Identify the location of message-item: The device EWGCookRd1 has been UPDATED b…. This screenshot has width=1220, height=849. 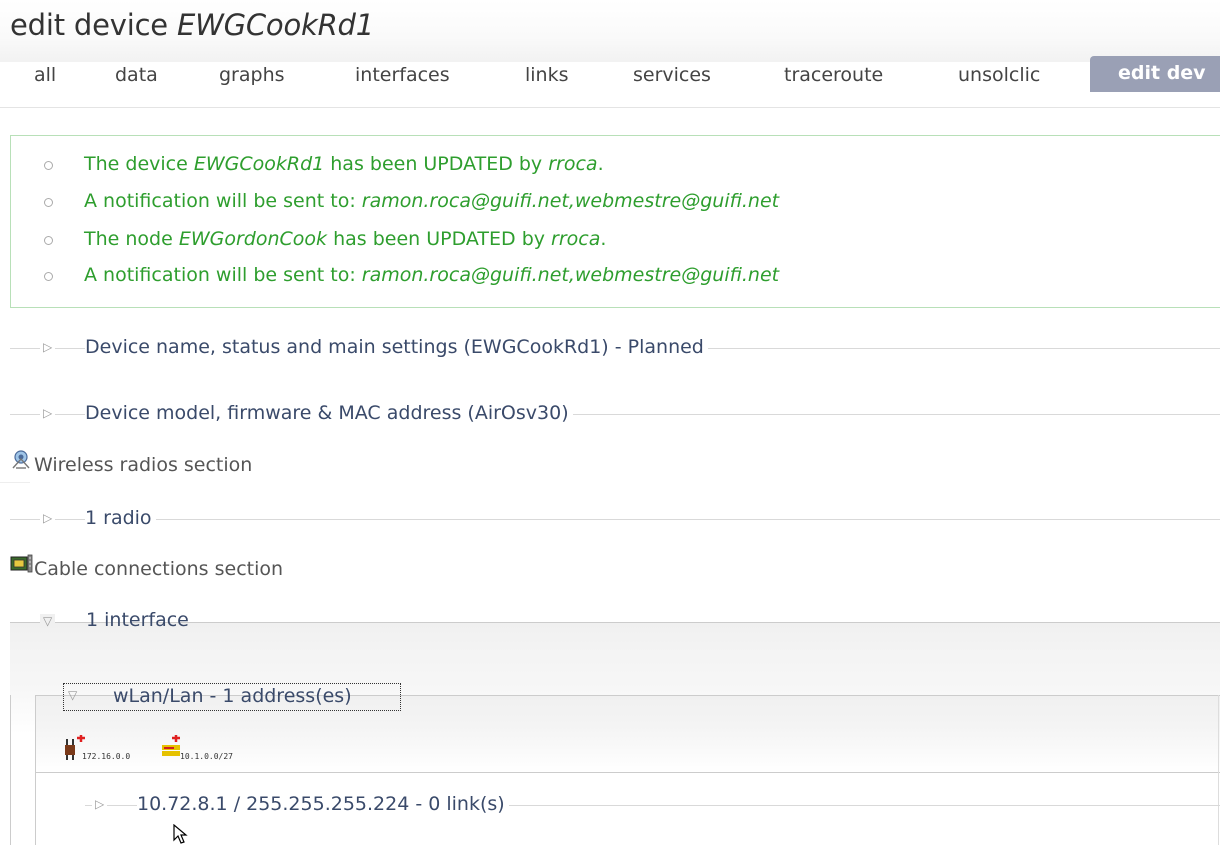
(344, 164).